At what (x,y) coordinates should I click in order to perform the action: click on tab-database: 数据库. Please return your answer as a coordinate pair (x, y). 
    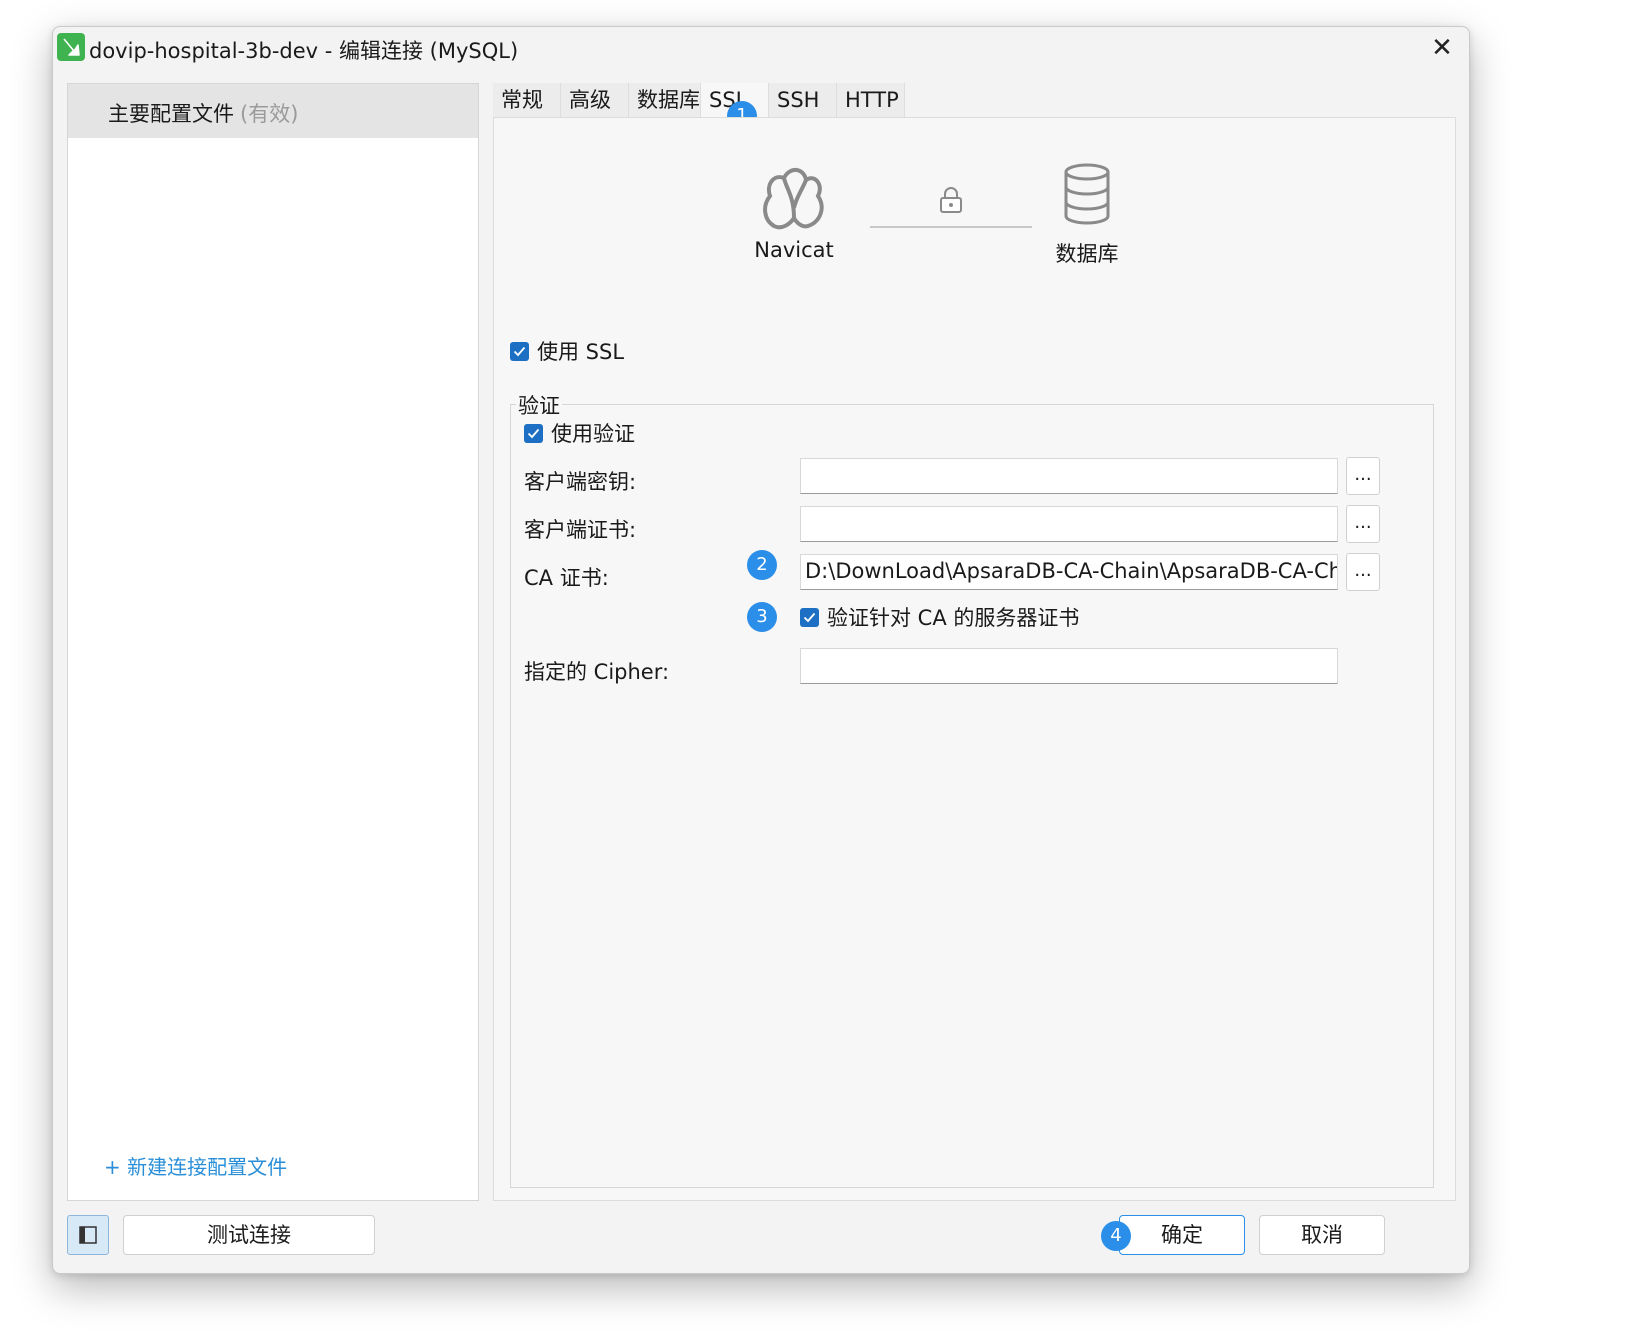
    Looking at the image, I should click on (665, 100).